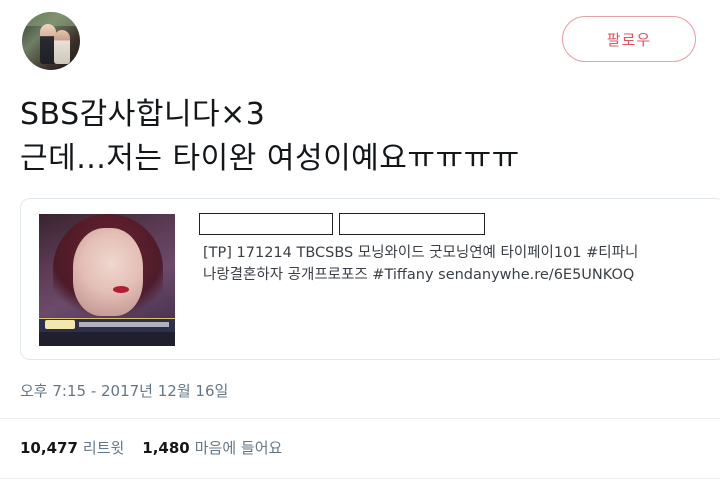 Image resolution: width=720 pixels, height=480 pixels. What do you see at coordinates (360, 418) in the screenshot?
I see `divider` at bounding box center [360, 418].